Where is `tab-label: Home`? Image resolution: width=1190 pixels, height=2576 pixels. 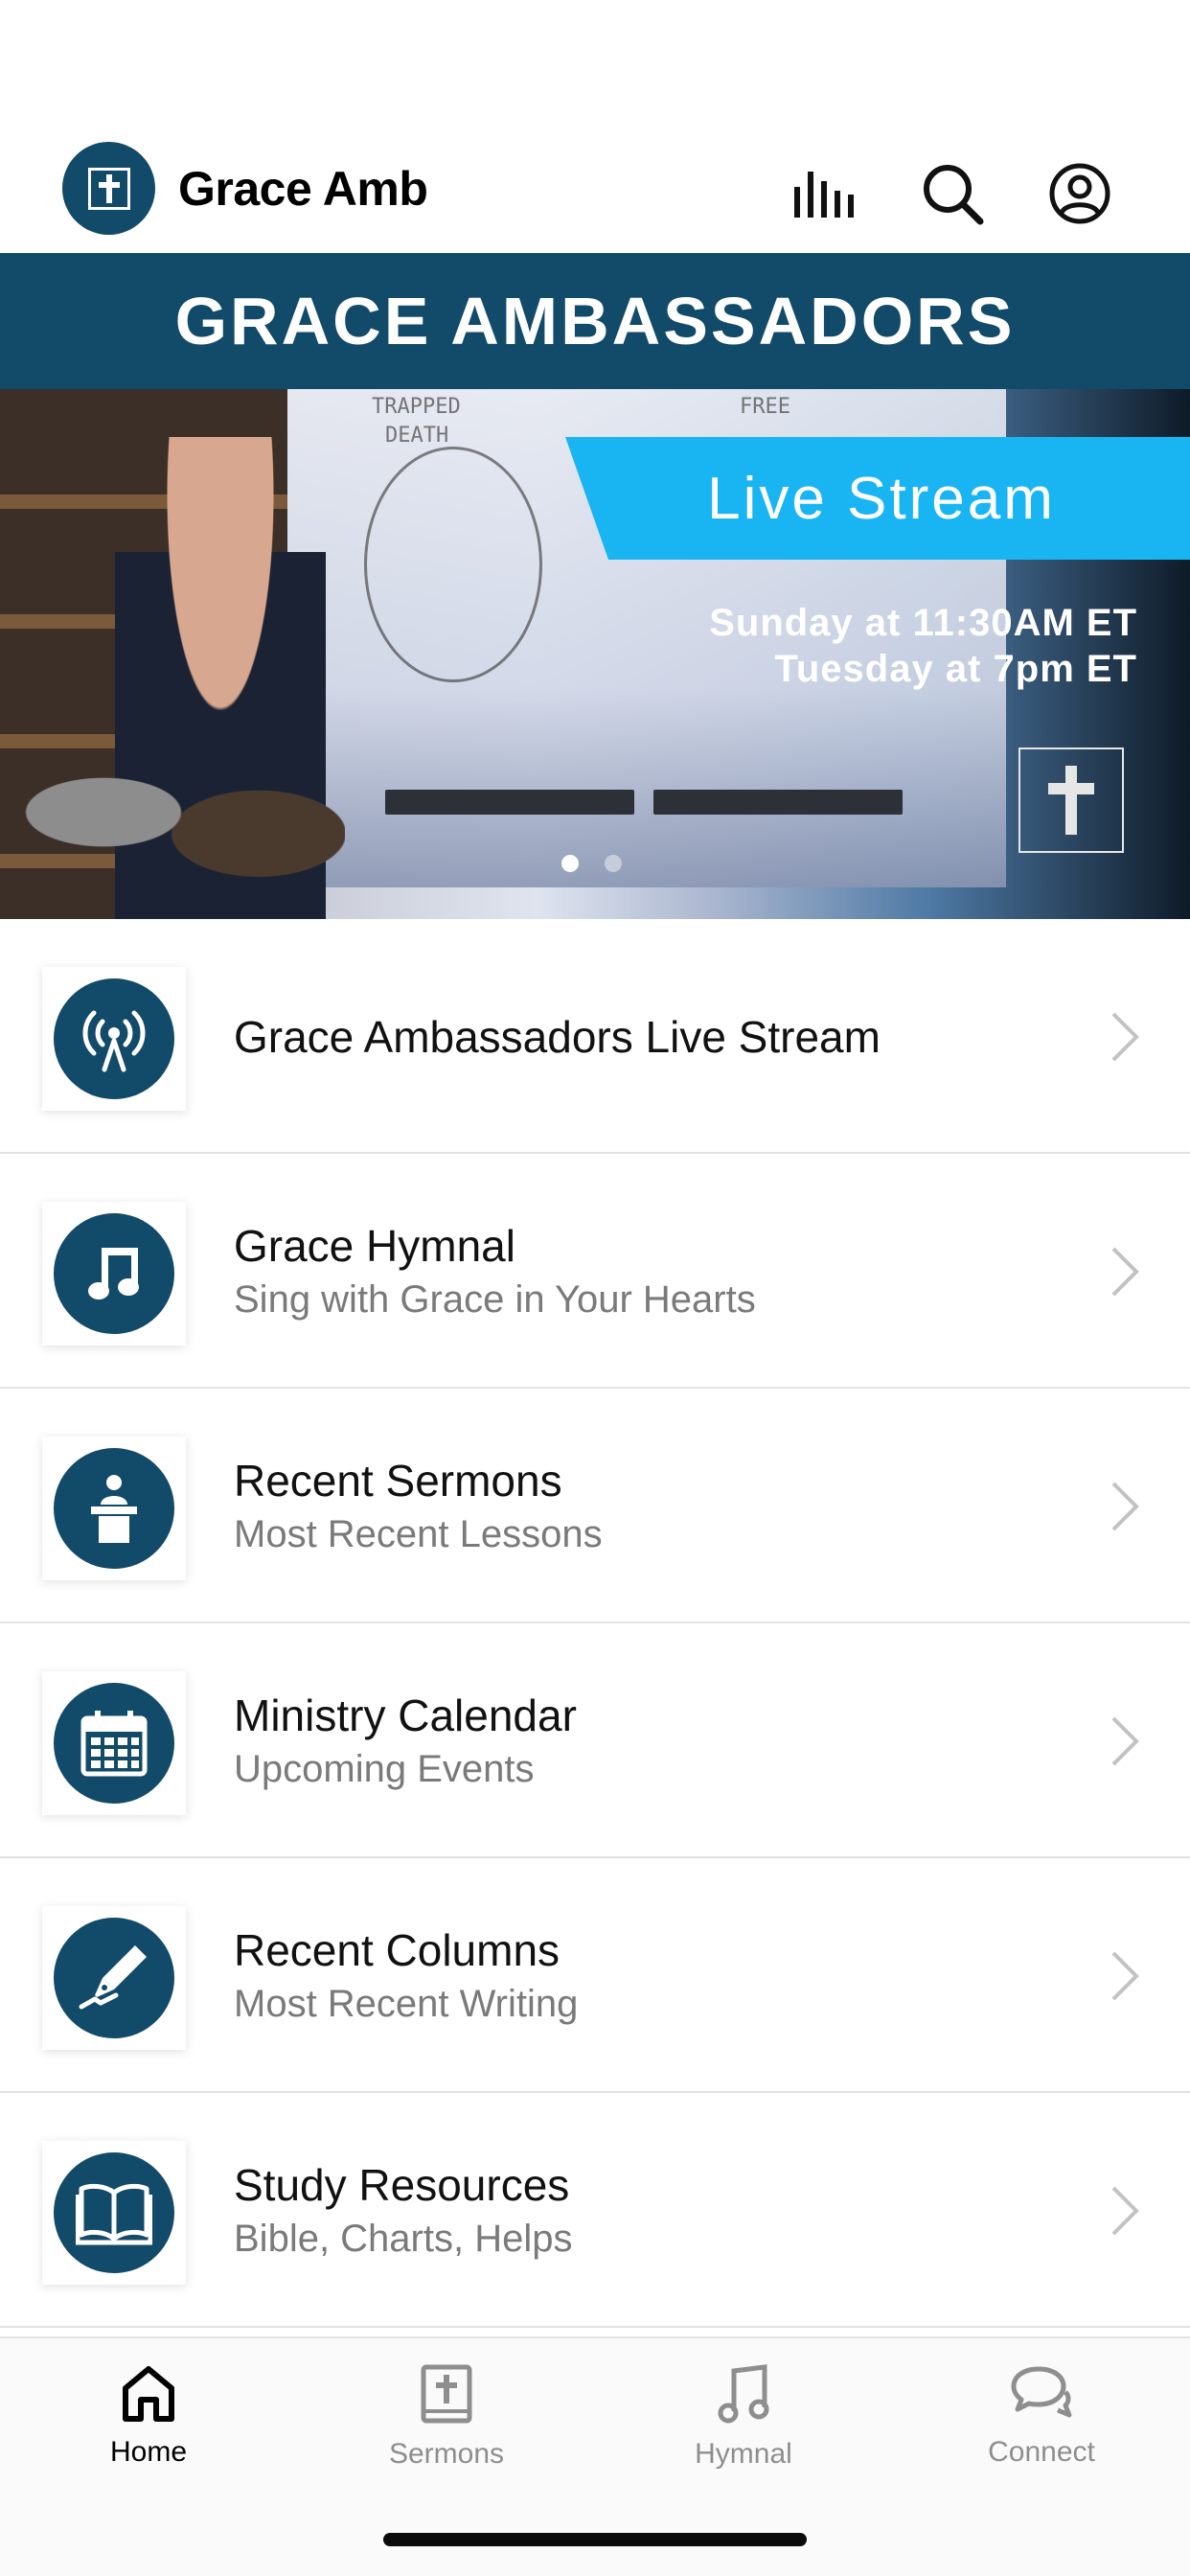 tab-label: Home is located at coordinates (148, 2452).